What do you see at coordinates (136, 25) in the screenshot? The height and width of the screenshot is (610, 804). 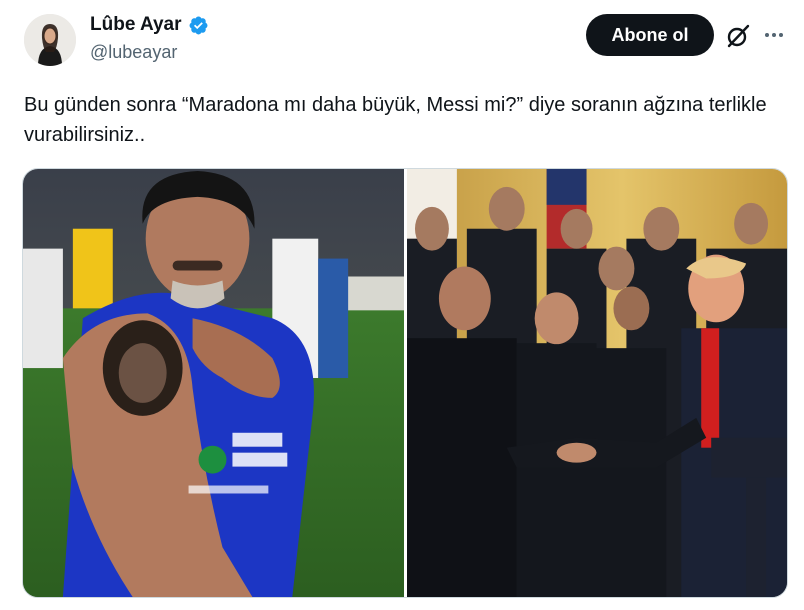 I see `author-name: Lûbe Ayar` at bounding box center [136, 25].